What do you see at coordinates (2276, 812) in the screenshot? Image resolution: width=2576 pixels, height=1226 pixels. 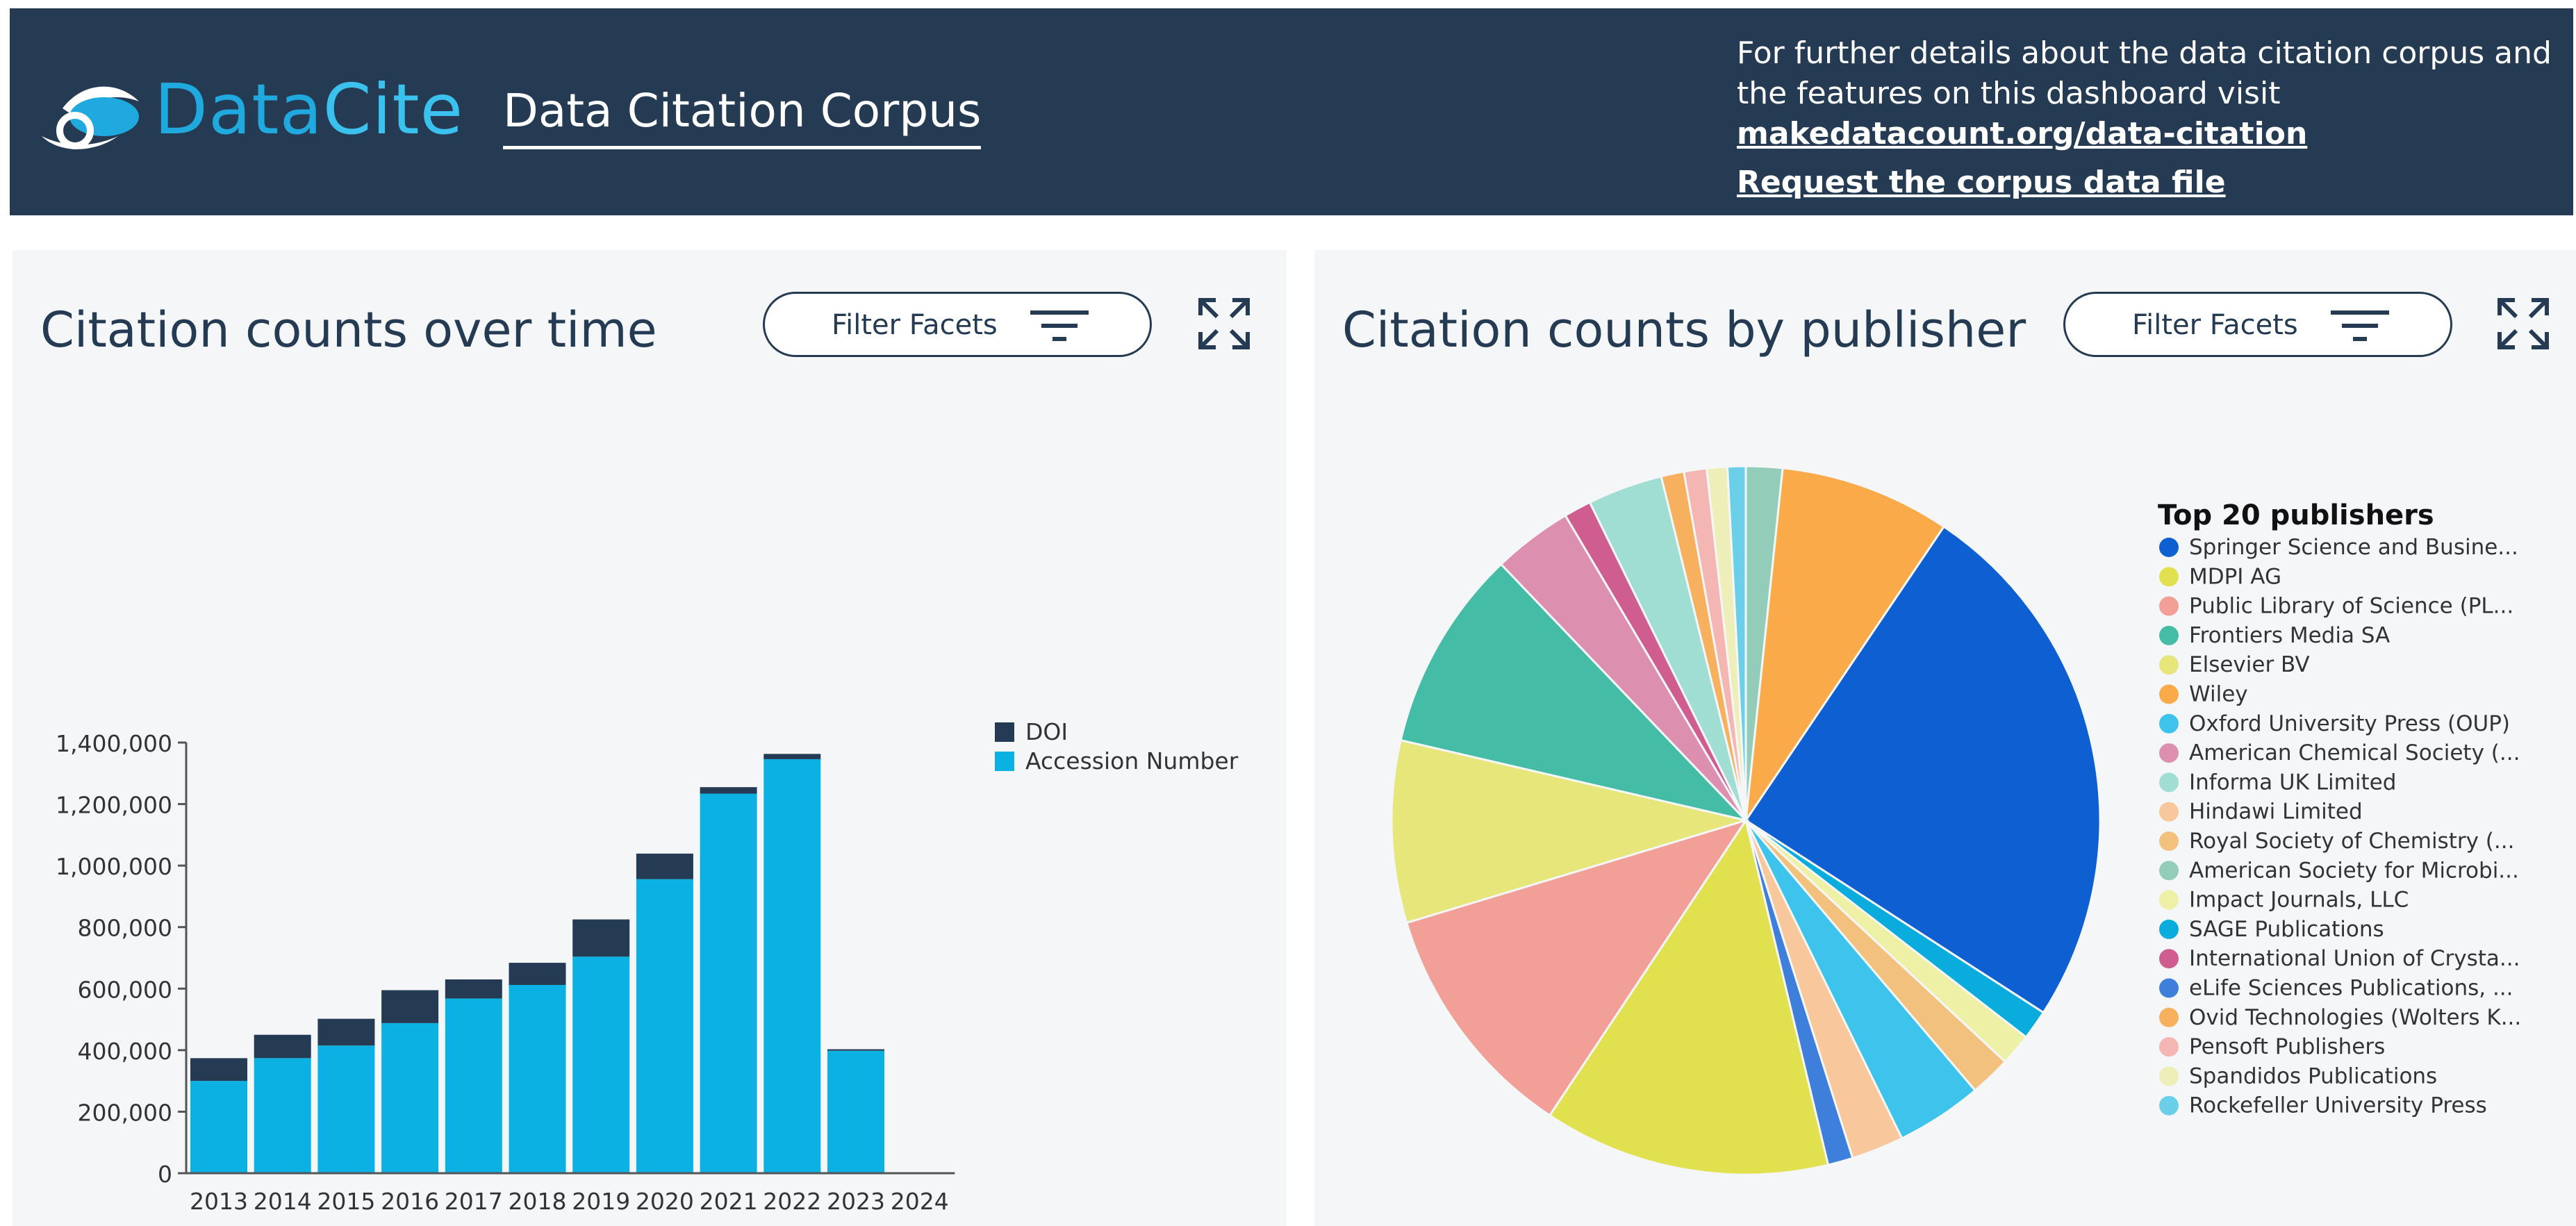 I see `legend-label: Hindawi Limited` at bounding box center [2276, 812].